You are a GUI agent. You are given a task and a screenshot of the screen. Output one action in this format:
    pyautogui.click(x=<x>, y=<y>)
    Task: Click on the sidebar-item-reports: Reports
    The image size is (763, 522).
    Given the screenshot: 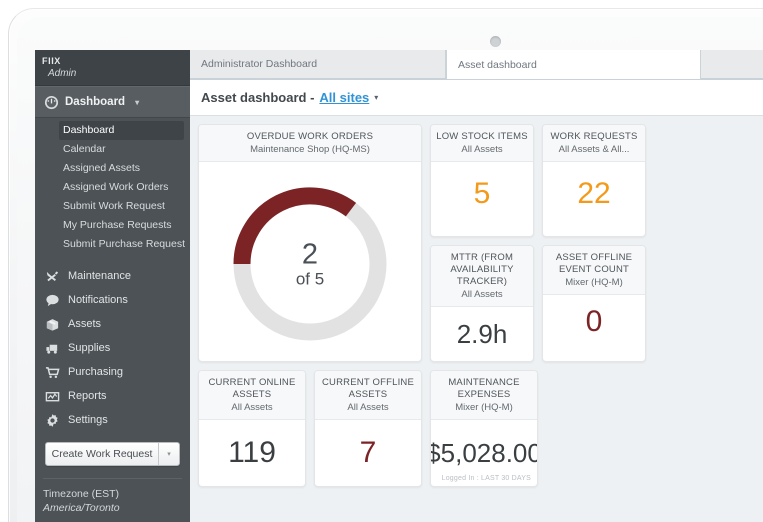 What is the action you would take?
    pyautogui.click(x=112, y=396)
    